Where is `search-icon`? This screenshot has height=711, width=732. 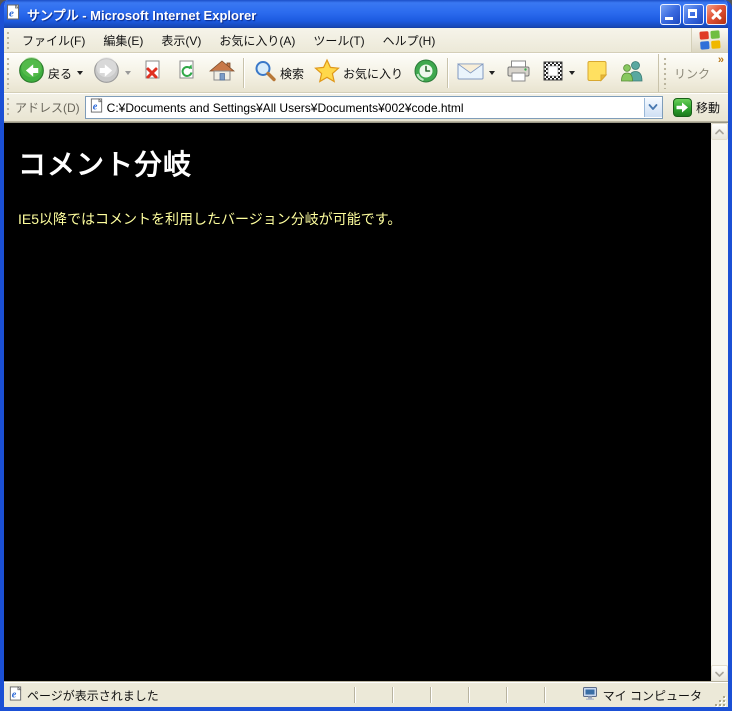
search-icon is located at coordinates (265, 73).